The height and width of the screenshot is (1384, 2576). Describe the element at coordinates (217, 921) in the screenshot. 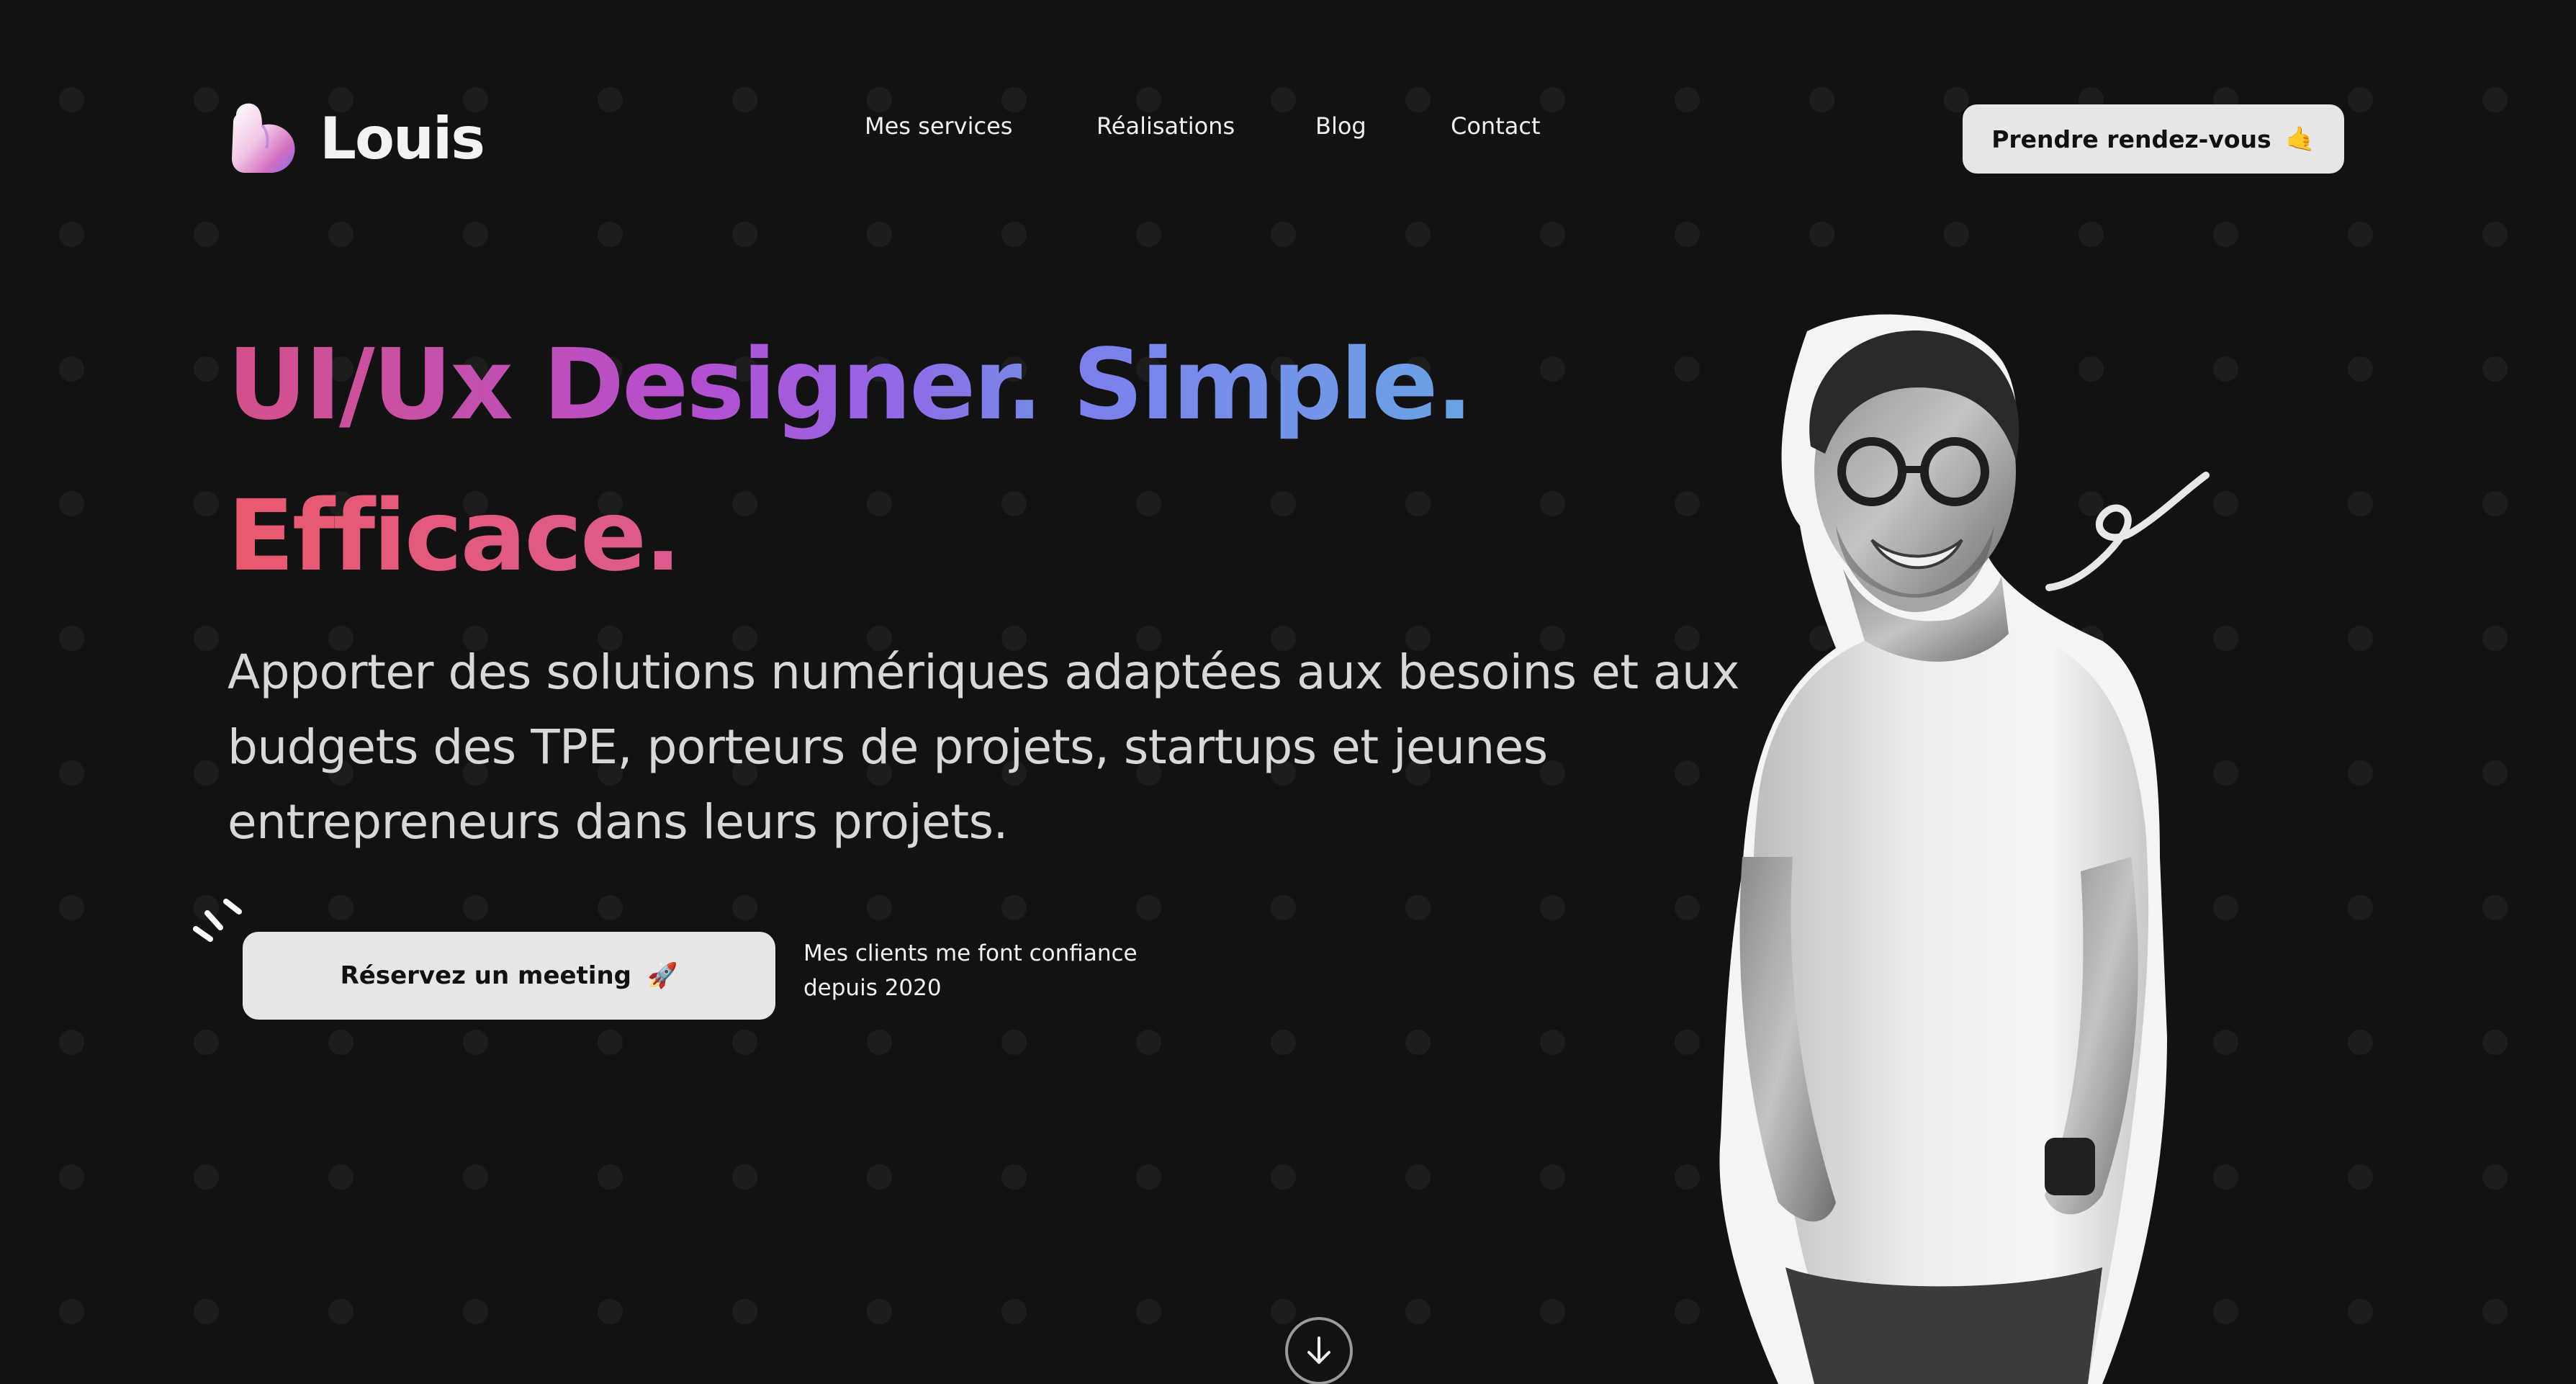

I see `sparkle-lines-icon` at that location.